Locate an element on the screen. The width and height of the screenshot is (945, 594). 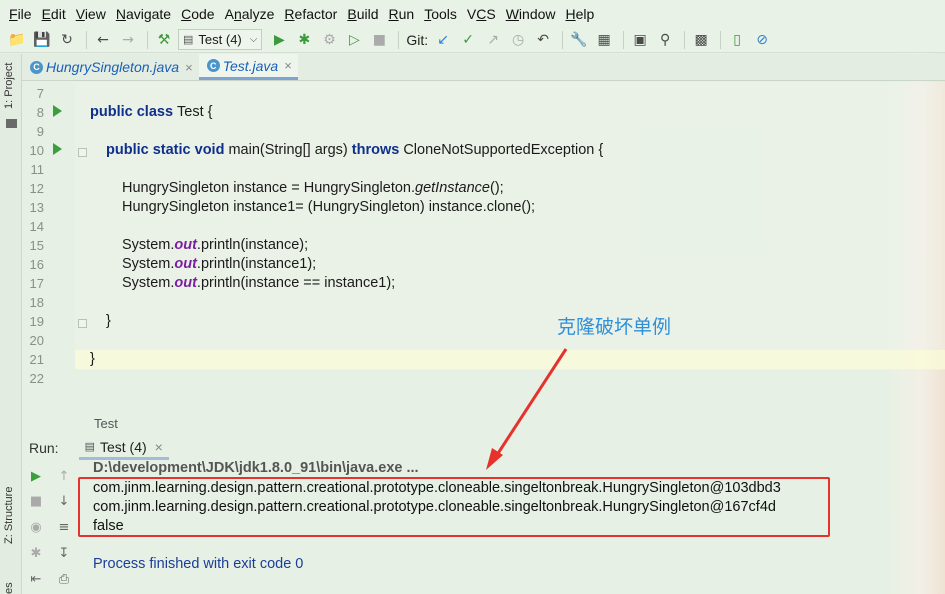
annotation-label: 克隆破坏单例 is located at coordinates (614, 327).